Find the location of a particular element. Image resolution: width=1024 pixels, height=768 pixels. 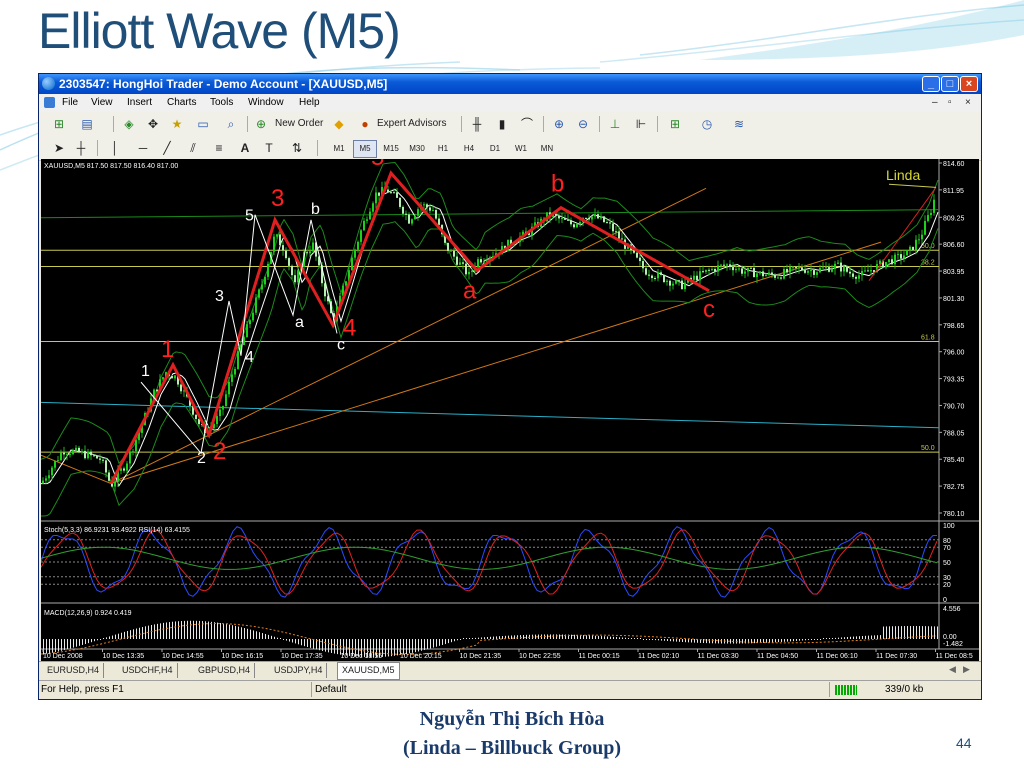

mdi-close-button: × is located at coordinates (968, 102).